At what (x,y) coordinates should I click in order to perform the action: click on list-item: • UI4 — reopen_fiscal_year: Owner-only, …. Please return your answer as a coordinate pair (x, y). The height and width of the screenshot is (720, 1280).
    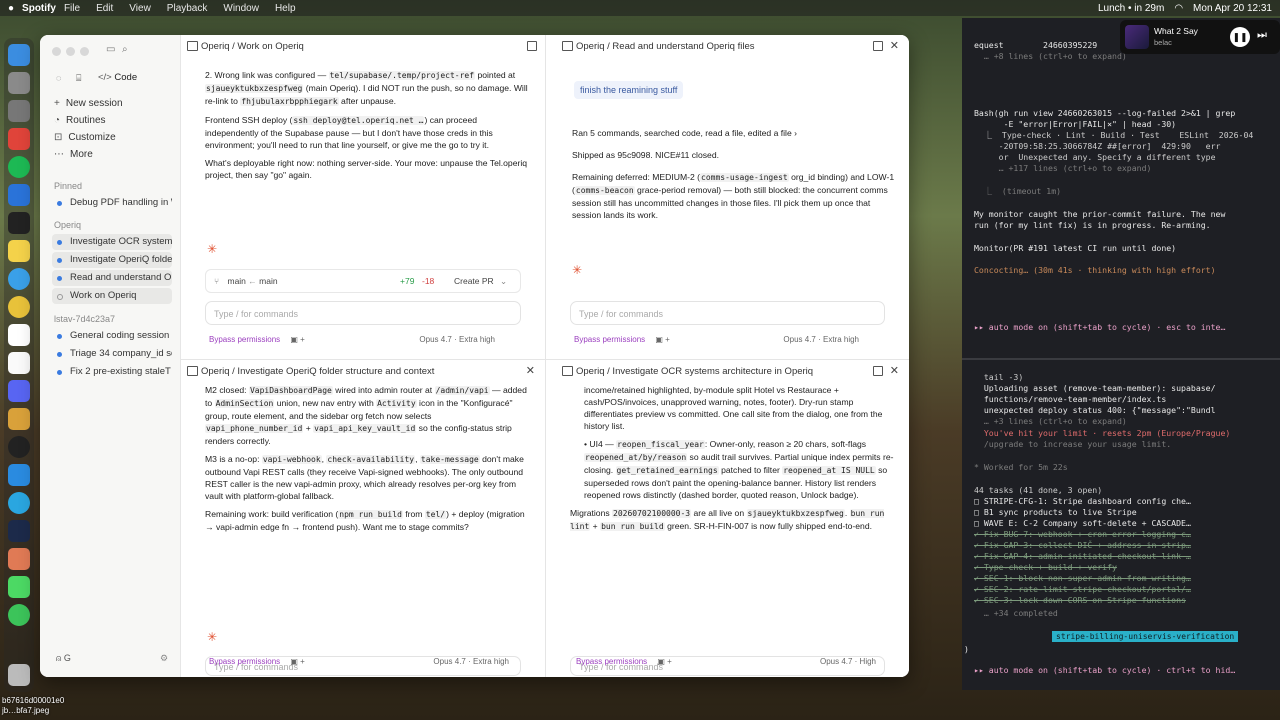
    Looking at the image, I should click on (739, 469).